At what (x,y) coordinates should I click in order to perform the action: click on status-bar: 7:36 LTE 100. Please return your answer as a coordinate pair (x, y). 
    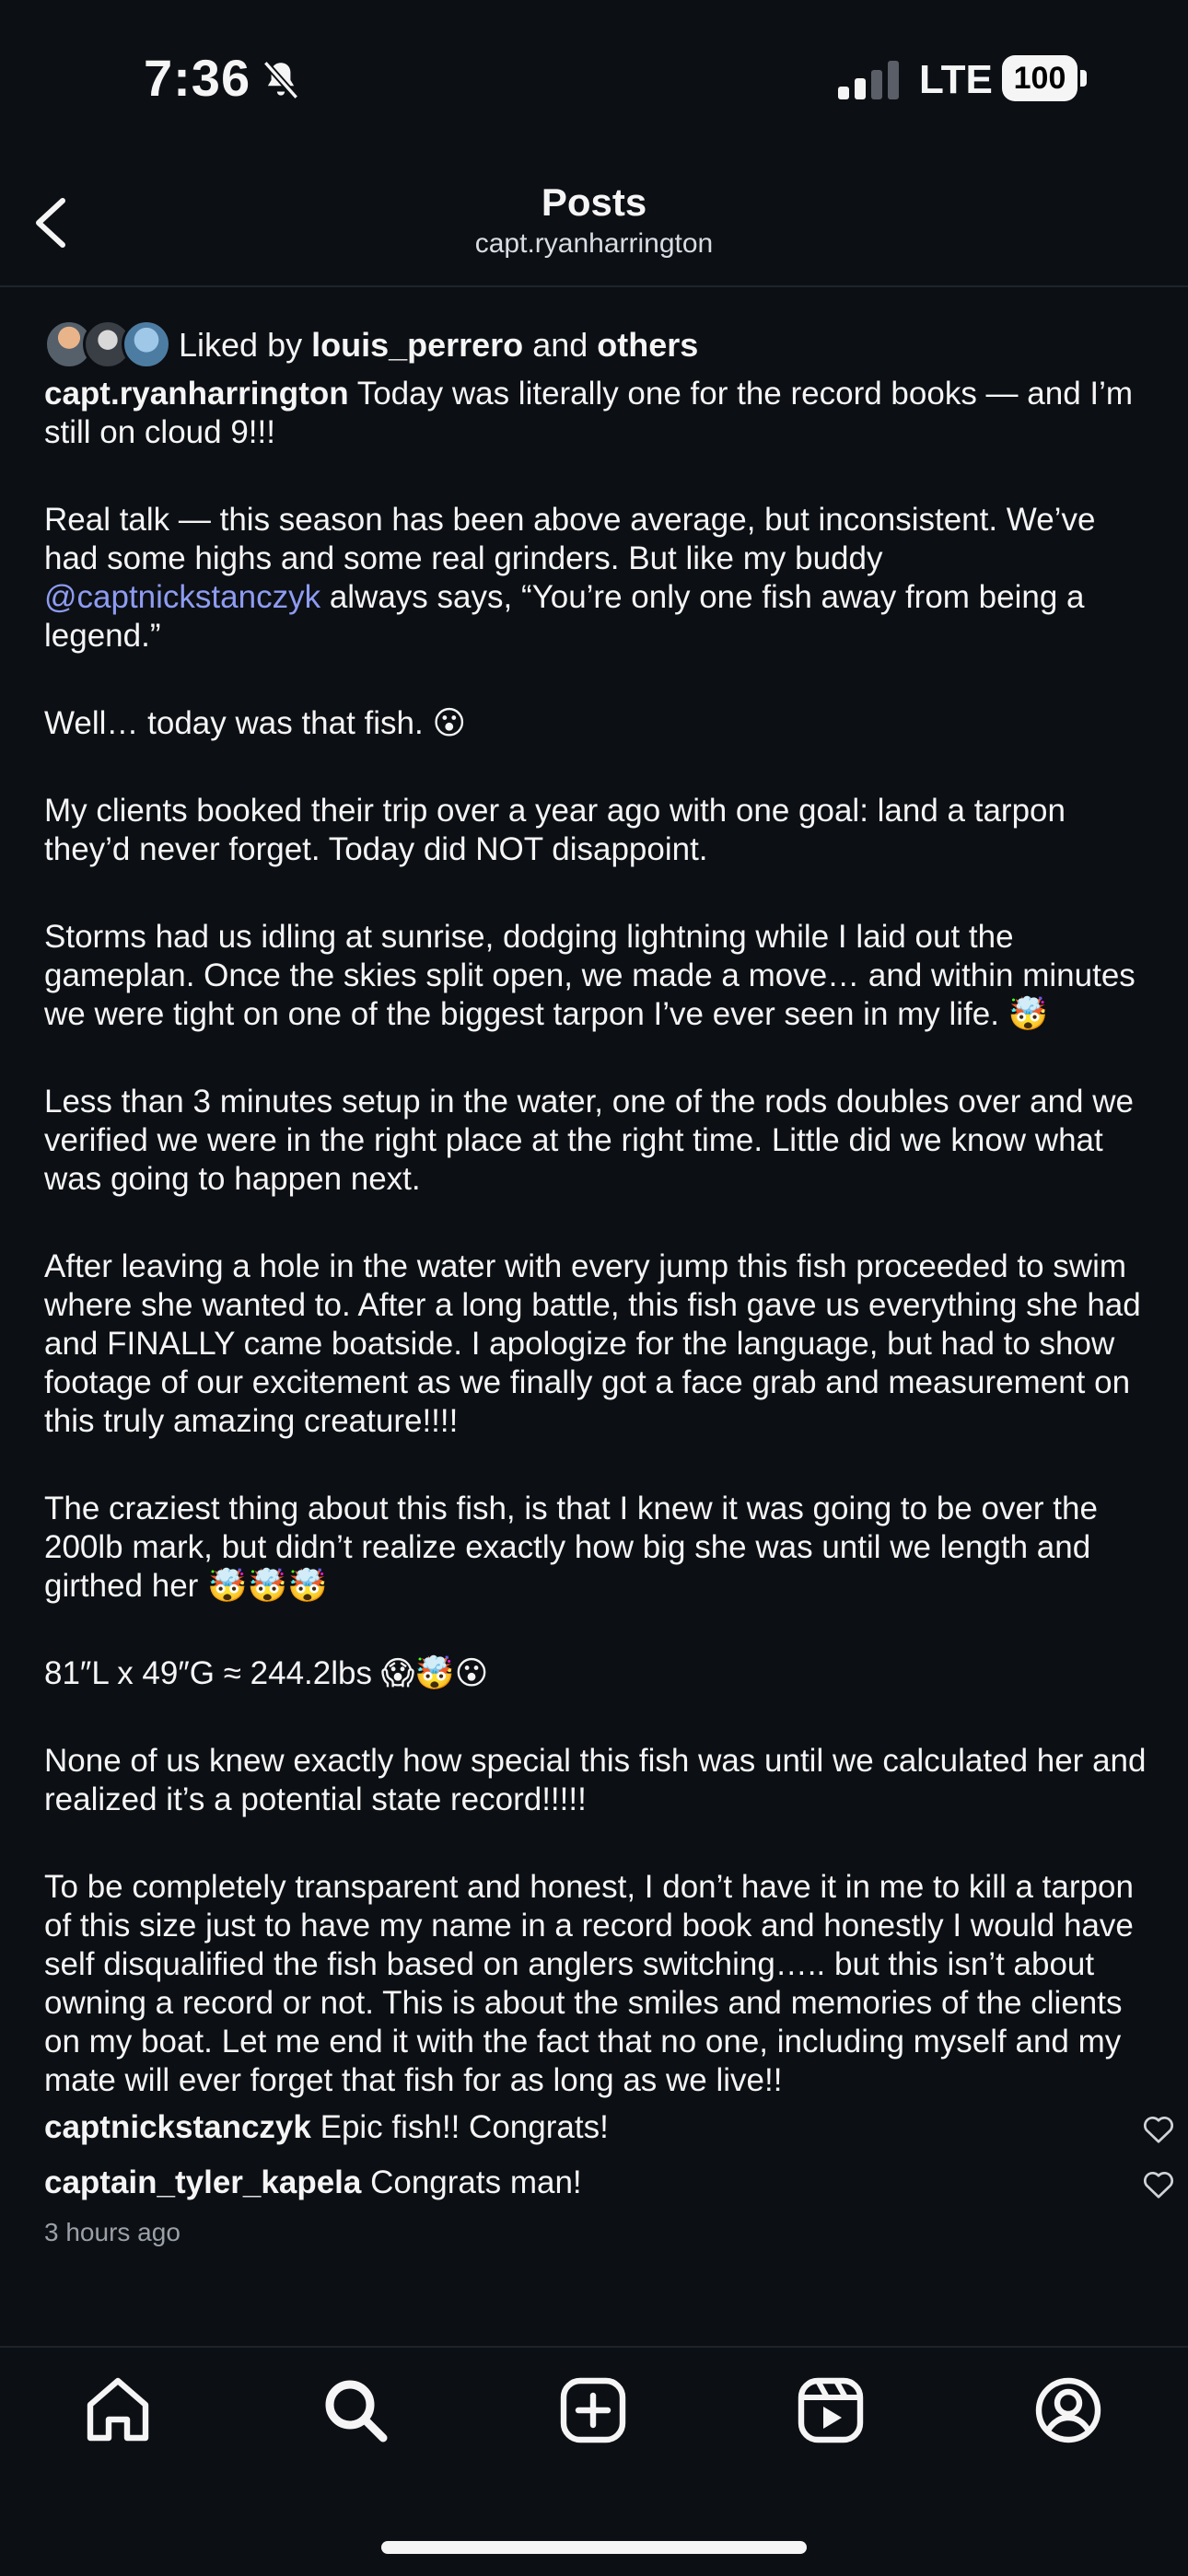
    Looking at the image, I should click on (594, 78).